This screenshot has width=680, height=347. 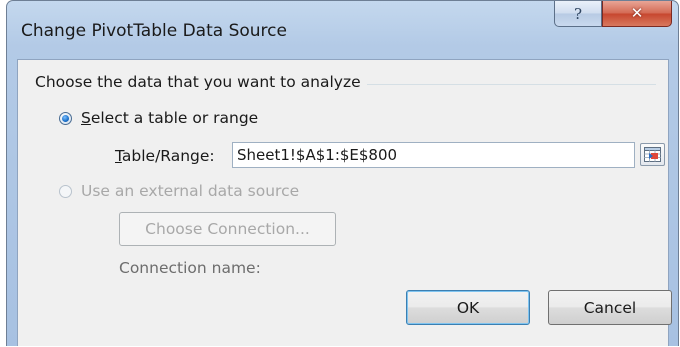 I want to click on collapse-dialog-button, so click(x=652, y=154).